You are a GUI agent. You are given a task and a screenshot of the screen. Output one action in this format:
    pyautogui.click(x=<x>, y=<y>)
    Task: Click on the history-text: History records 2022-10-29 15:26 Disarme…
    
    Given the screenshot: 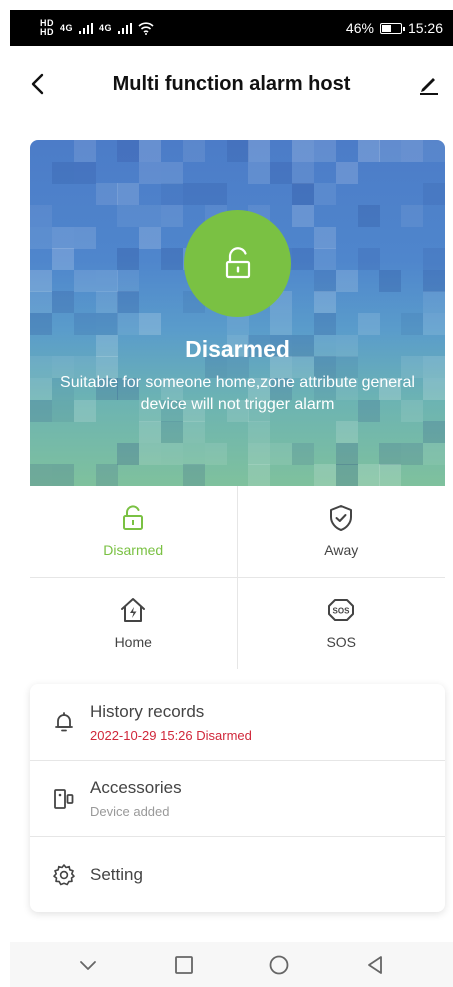 What is the action you would take?
    pyautogui.click(x=171, y=722)
    